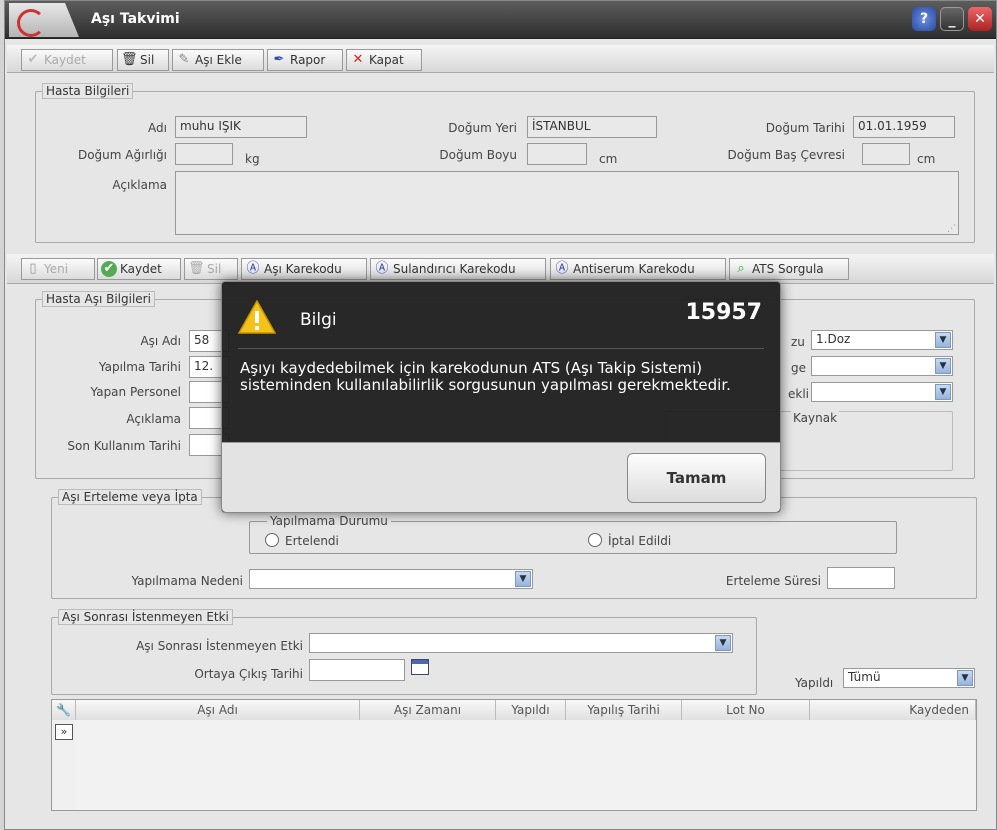 This screenshot has width=997, height=830. Describe the element at coordinates (420, 667) in the screenshot. I see `calendar-icon` at that location.